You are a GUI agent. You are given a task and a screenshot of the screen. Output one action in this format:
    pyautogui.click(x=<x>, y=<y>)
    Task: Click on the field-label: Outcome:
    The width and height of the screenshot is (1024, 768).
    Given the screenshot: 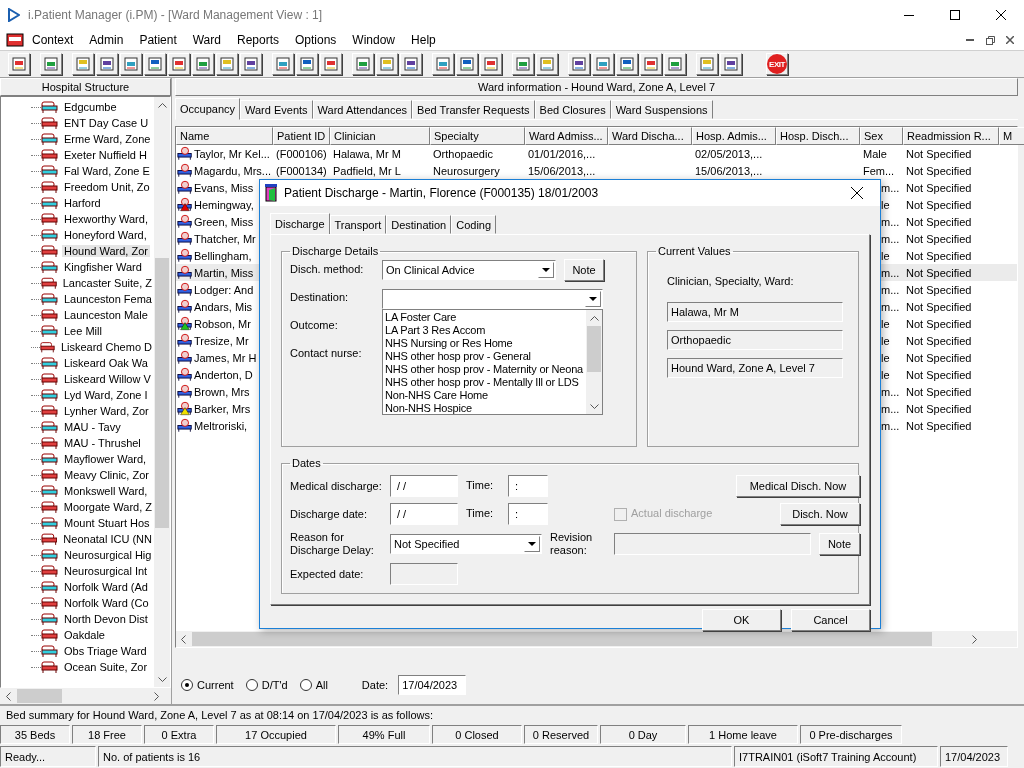 What is the action you would take?
    pyautogui.click(x=314, y=326)
    